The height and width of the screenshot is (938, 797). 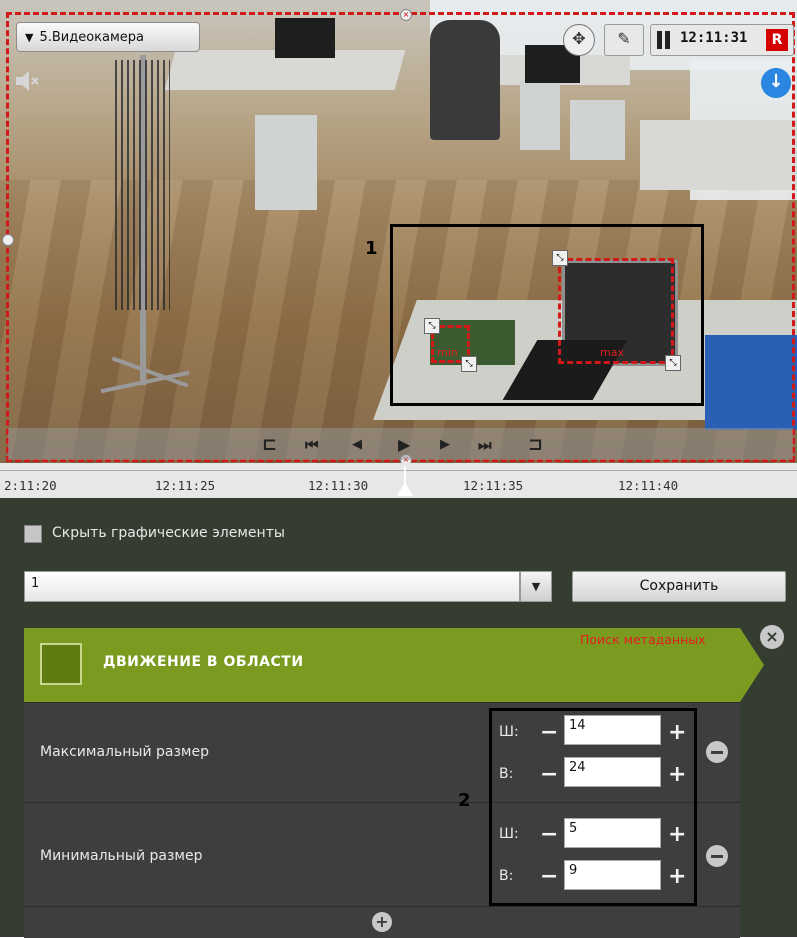 I want to click on timeline-tick: 12:11:30, so click(x=338, y=485).